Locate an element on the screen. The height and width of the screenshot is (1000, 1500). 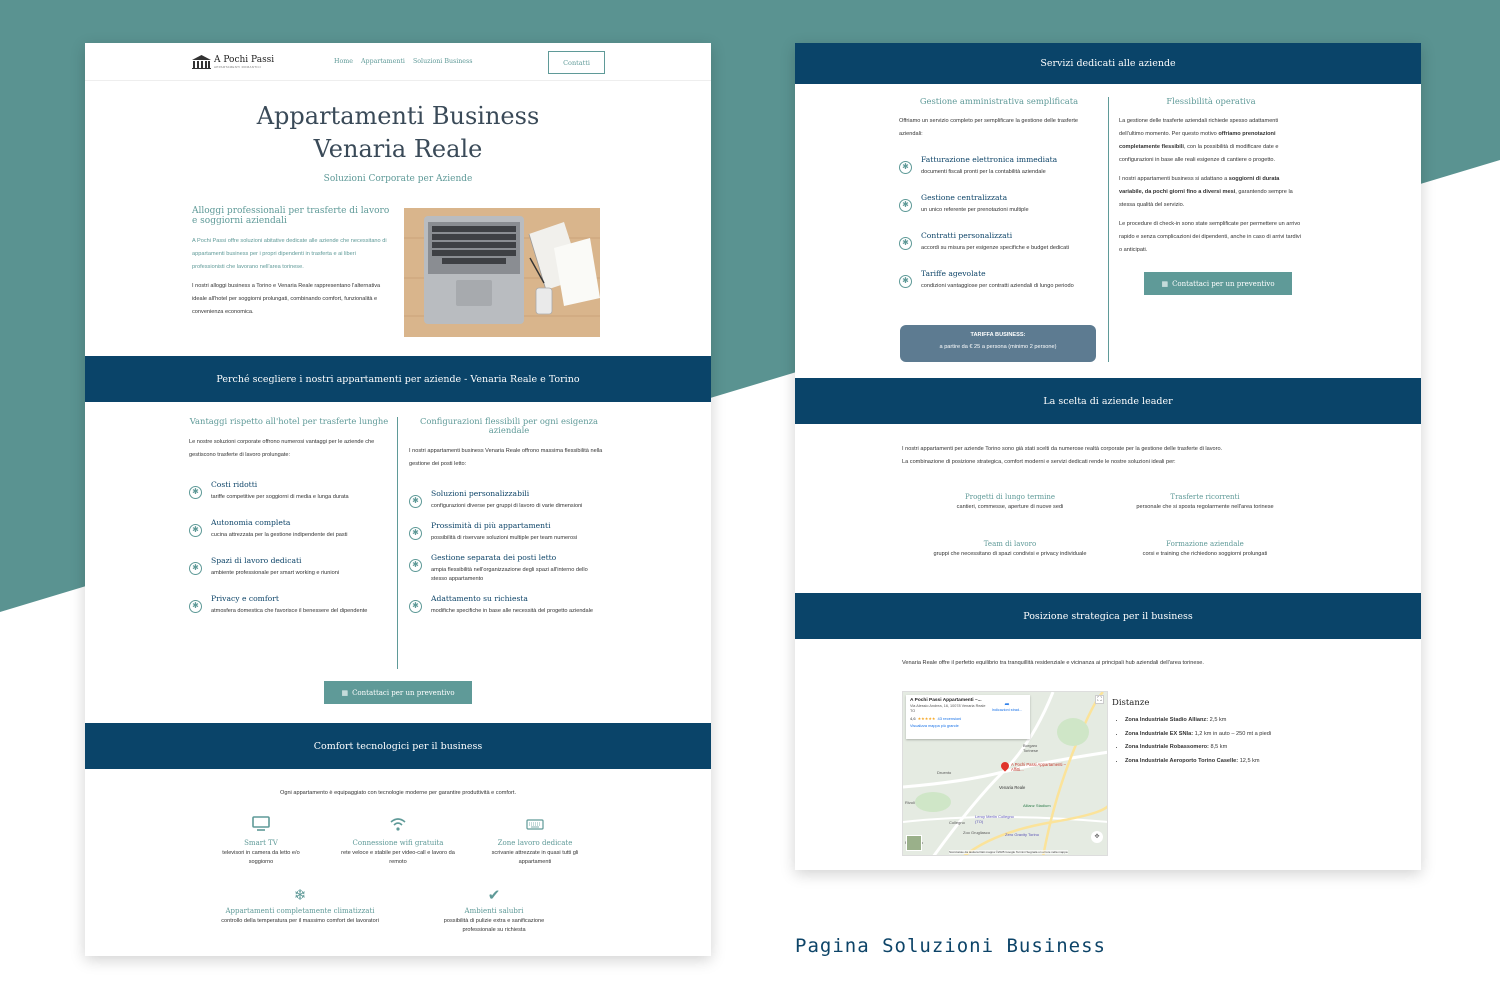
map-place-label: Druento is located at coordinates (944, 772).